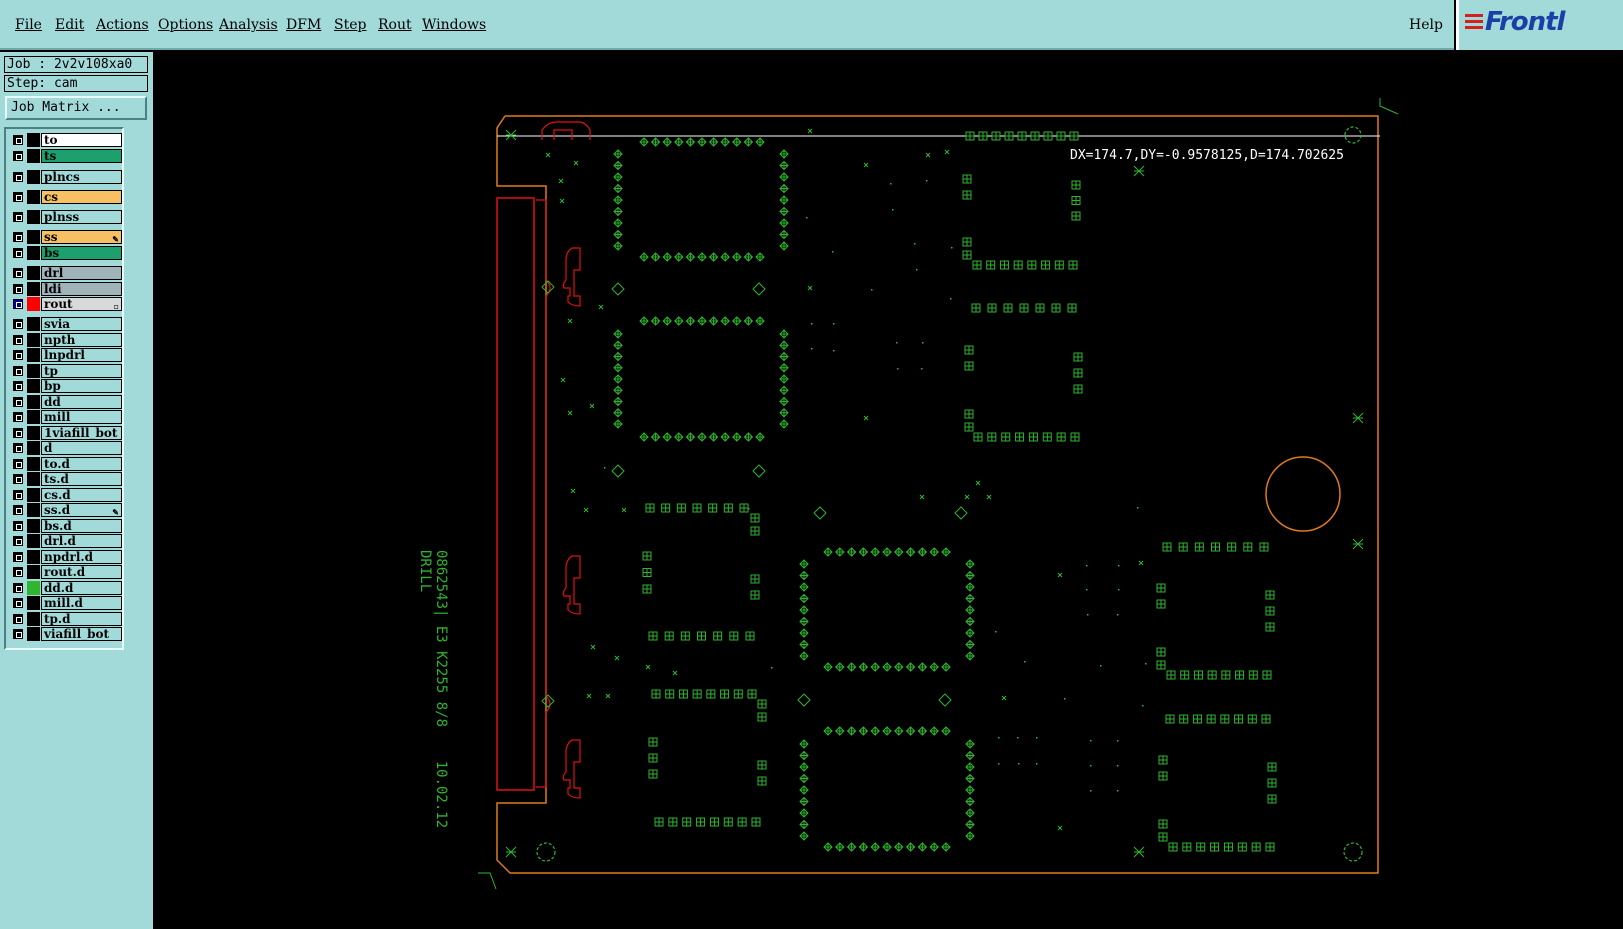  I want to click on layer-name: viafill_bot, so click(81, 634).